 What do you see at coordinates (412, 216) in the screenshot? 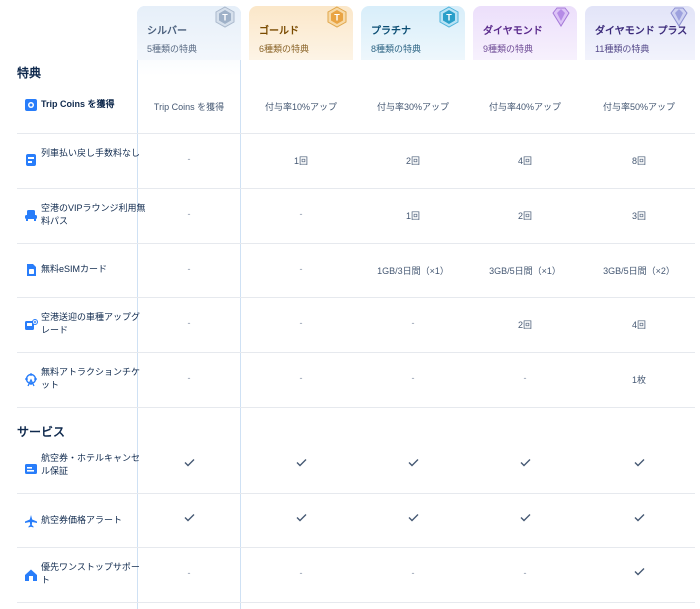
I see `platinum-cell: 1回` at bounding box center [412, 216].